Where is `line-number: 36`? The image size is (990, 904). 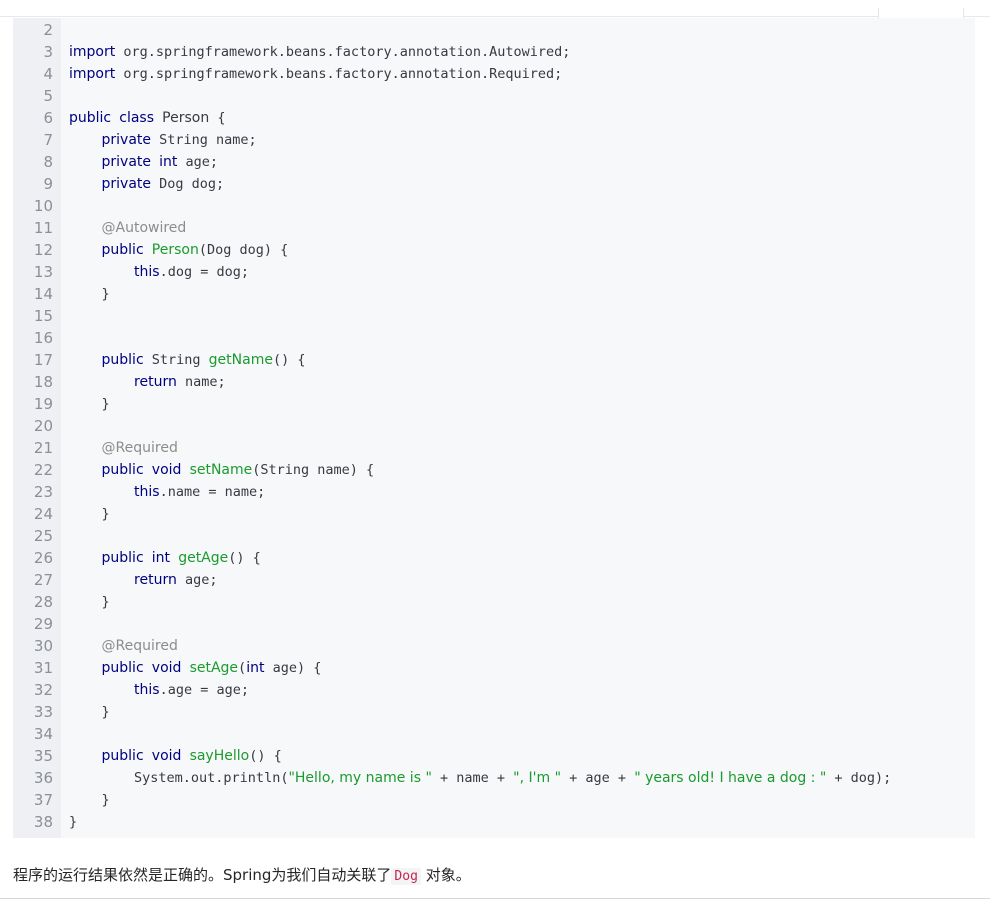 line-number: 36 is located at coordinates (43, 778).